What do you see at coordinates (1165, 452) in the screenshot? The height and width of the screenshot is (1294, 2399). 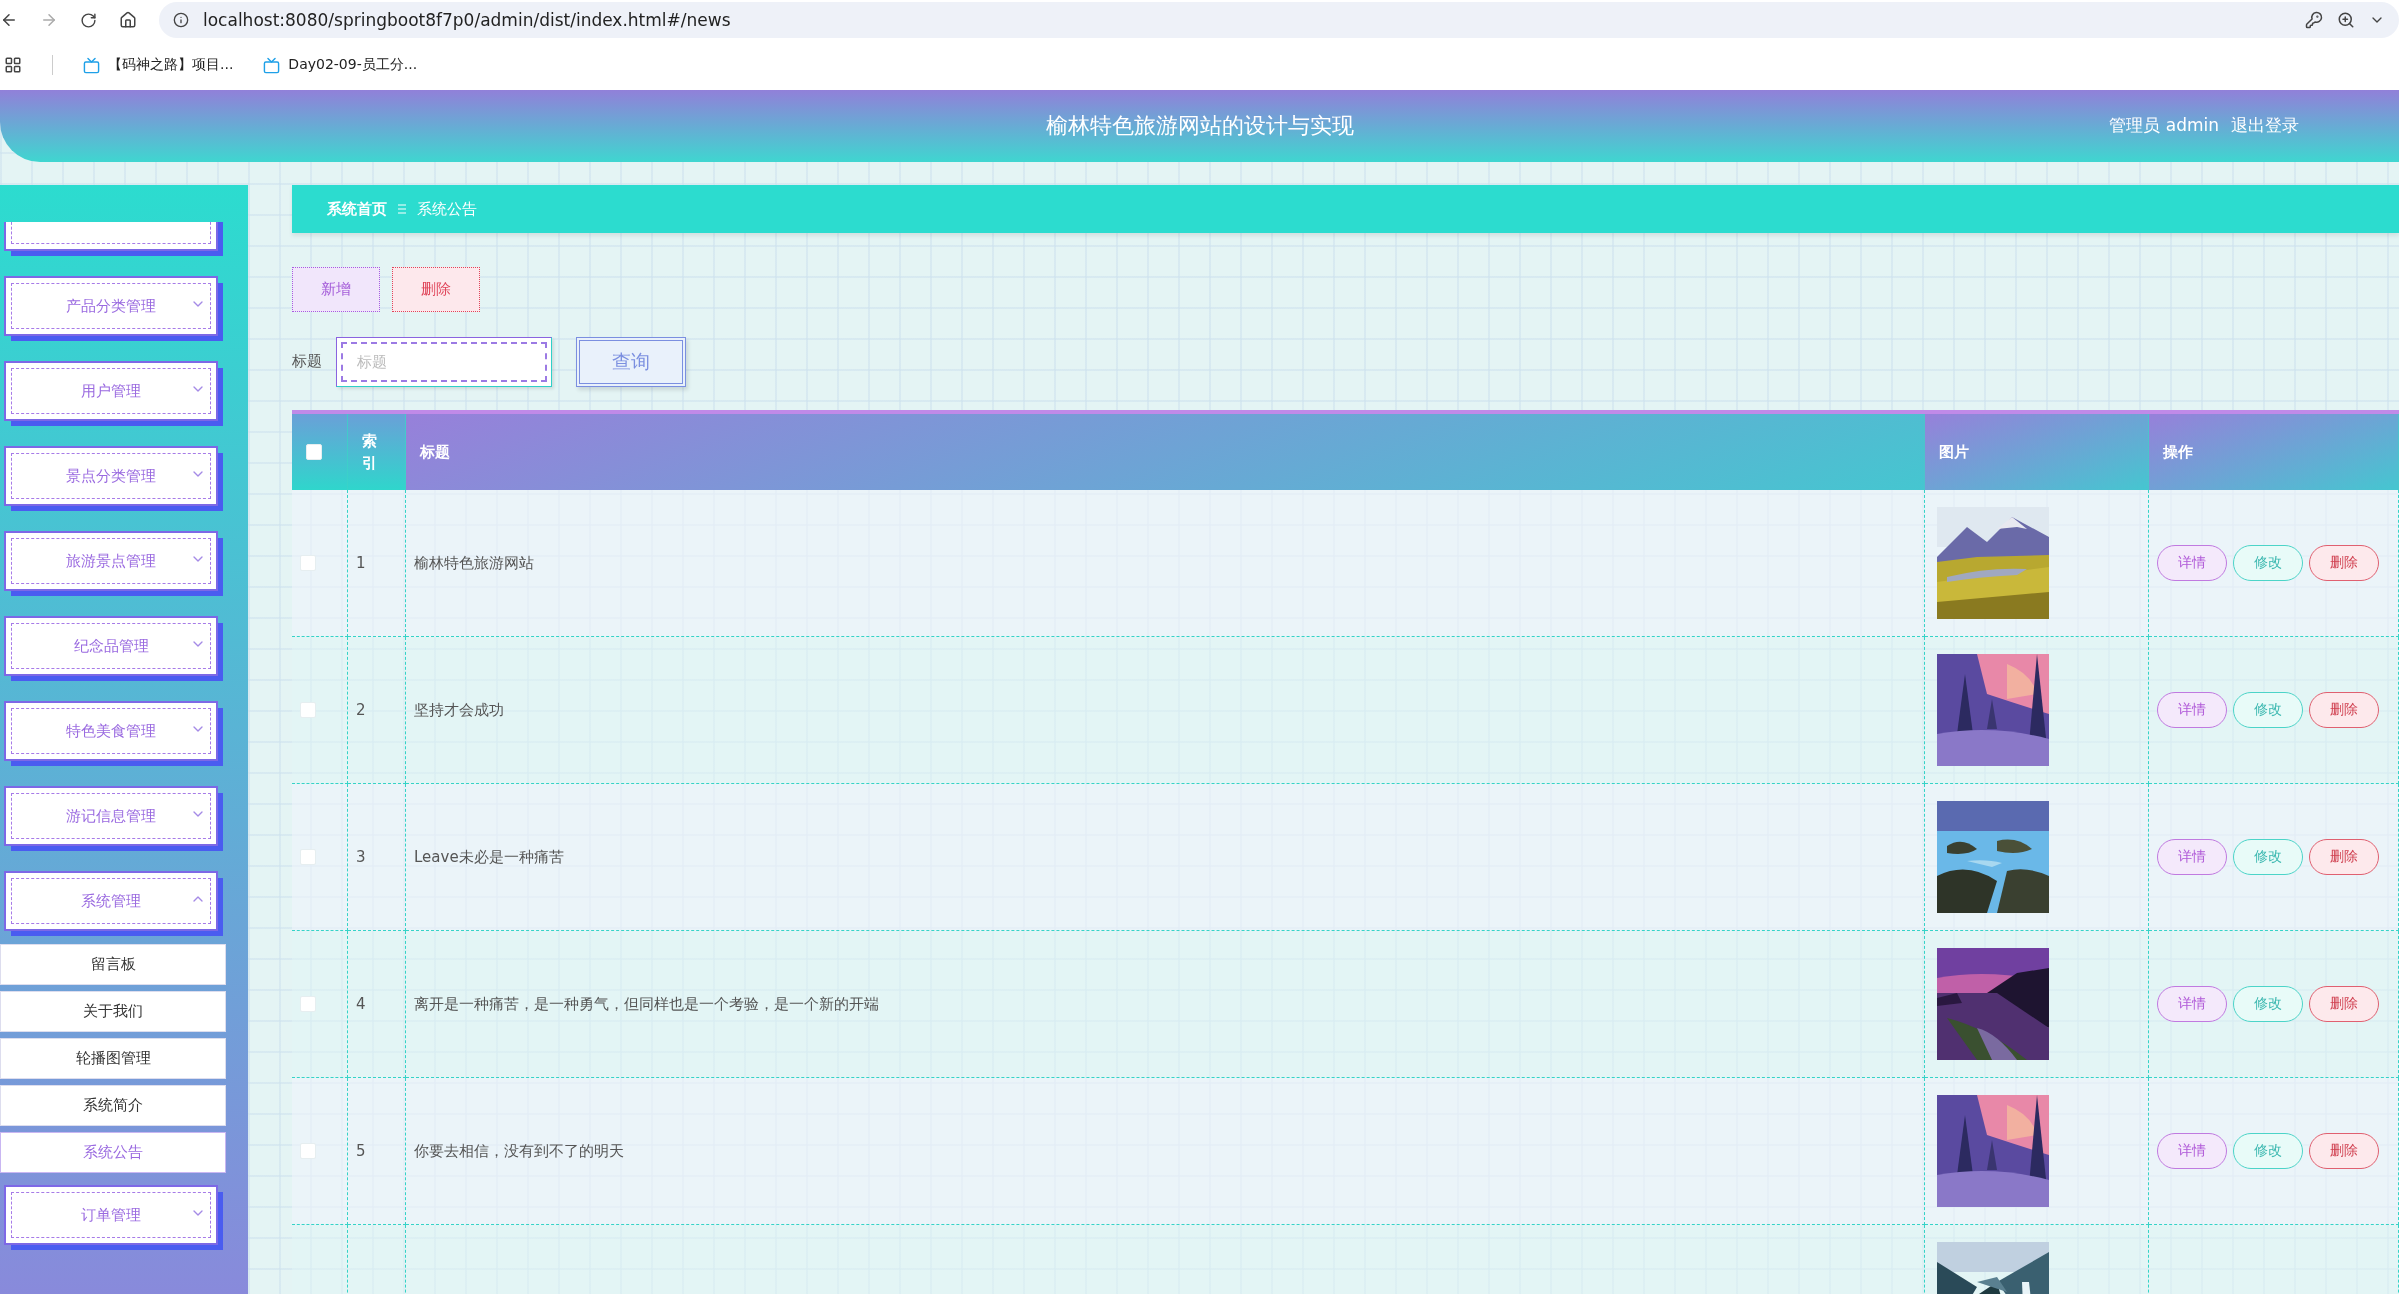 I see `column-header: 标题` at bounding box center [1165, 452].